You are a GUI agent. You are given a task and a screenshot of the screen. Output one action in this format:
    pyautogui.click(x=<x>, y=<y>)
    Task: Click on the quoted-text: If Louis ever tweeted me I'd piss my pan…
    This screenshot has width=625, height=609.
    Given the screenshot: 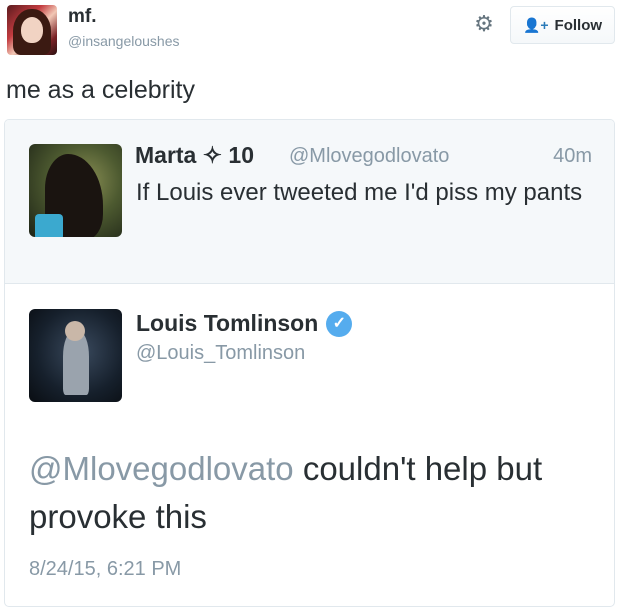 What is the action you would take?
    pyautogui.click(x=359, y=192)
    